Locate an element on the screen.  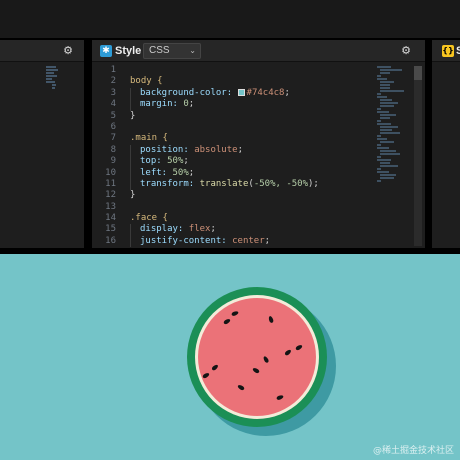
js-icon: {} is located at coordinates (448, 51).